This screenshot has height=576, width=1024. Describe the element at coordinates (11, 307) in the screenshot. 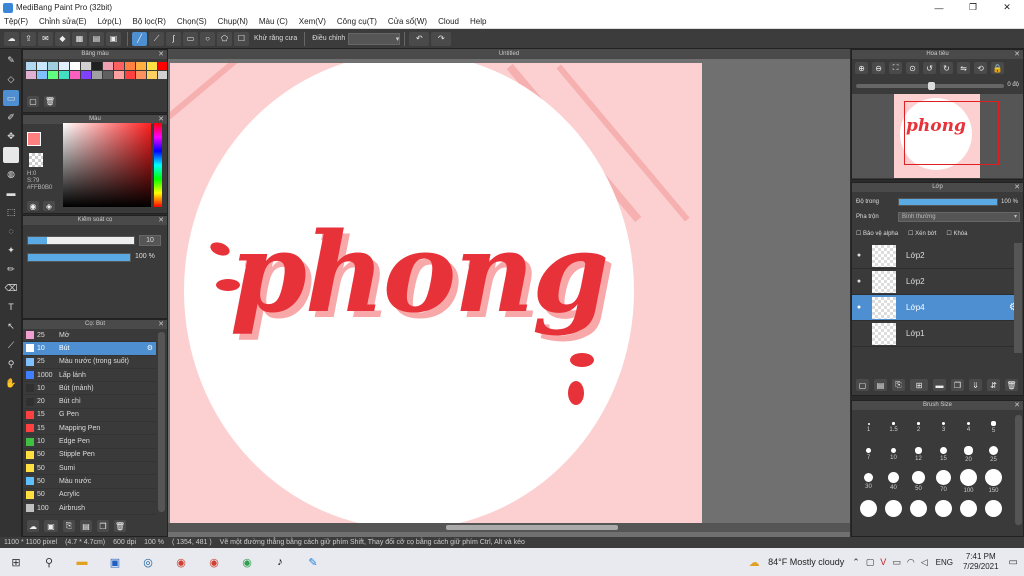

I see `text-tool-icon: T` at that location.